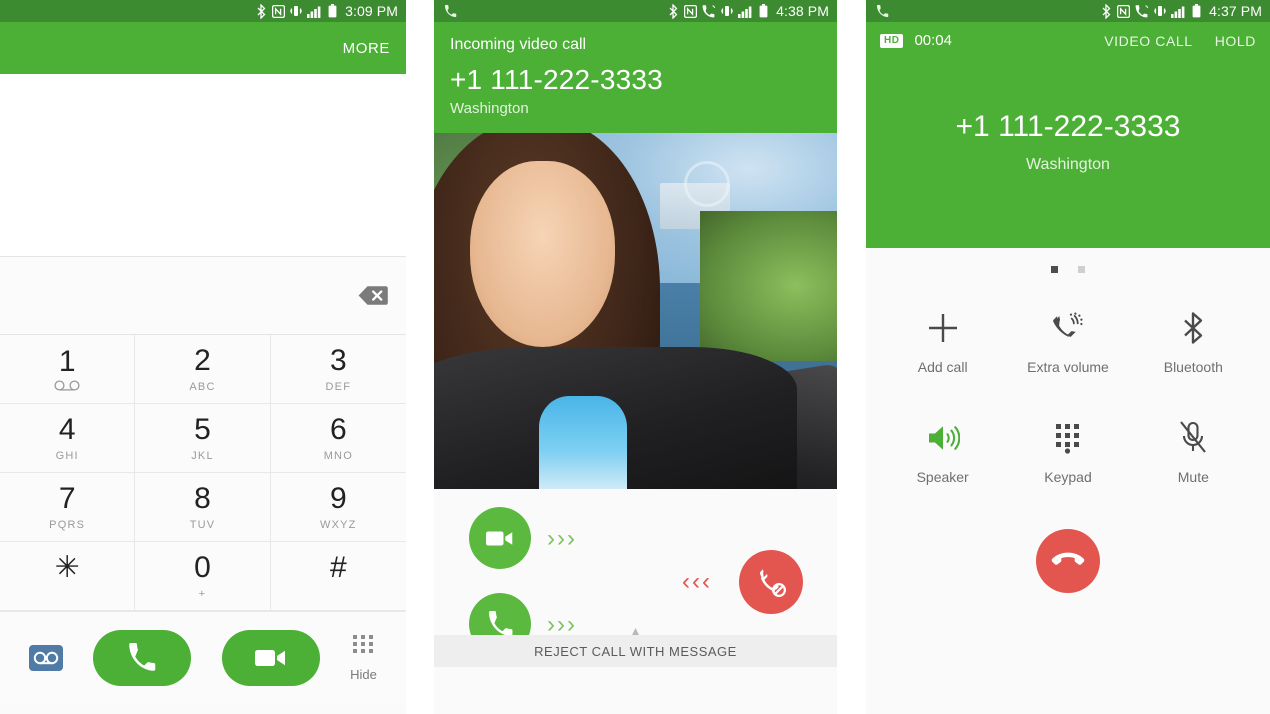  Describe the element at coordinates (1068, 477) in the screenshot. I see `option-label: Keypad` at that location.